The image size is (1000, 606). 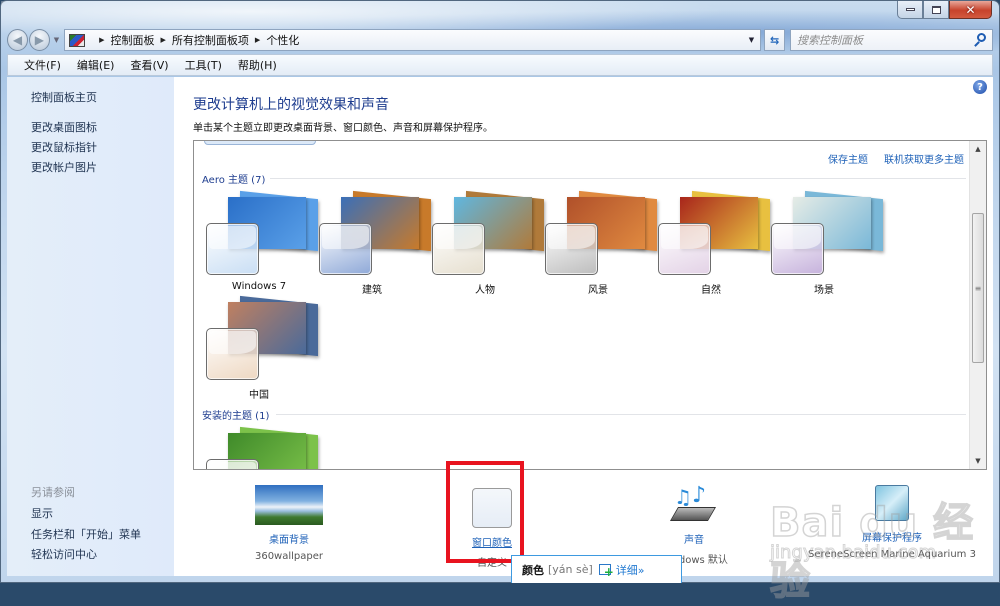 I want to click on arrow-right-icon: ▶, so click(x=39, y=40).